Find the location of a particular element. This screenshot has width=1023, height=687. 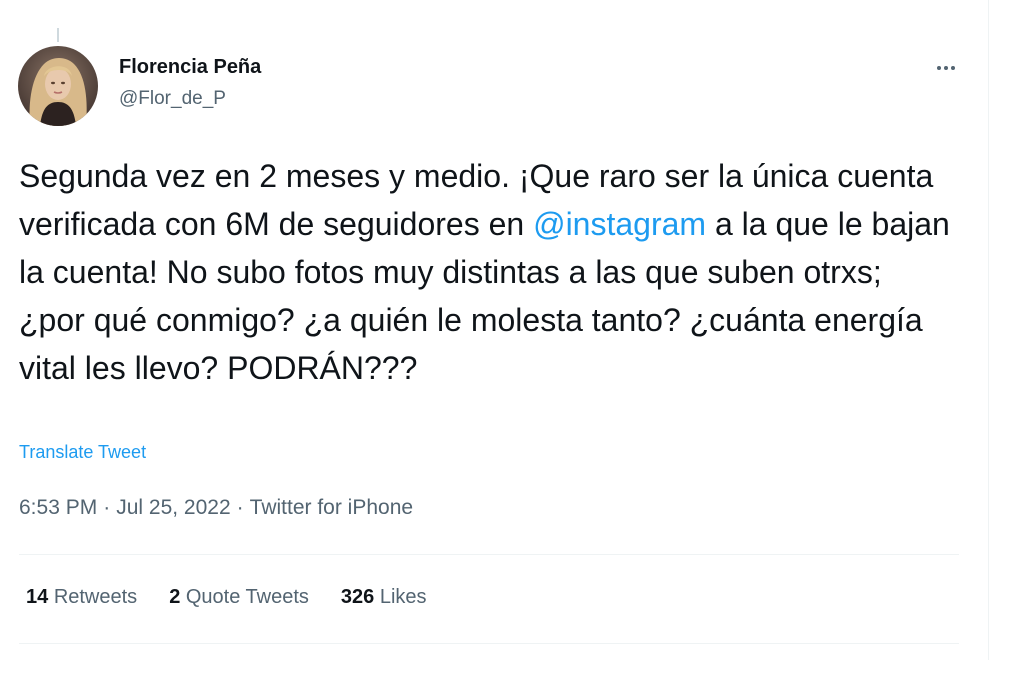

avatar-image is located at coordinates (58, 86).